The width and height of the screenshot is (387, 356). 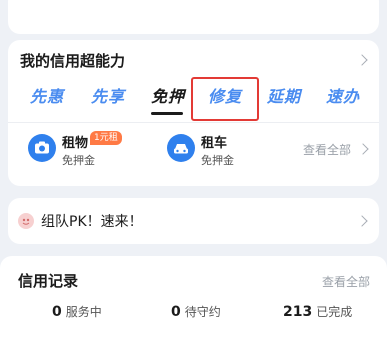 I want to click on stat-pending: 0 待守约, so click(x=196, y=310).